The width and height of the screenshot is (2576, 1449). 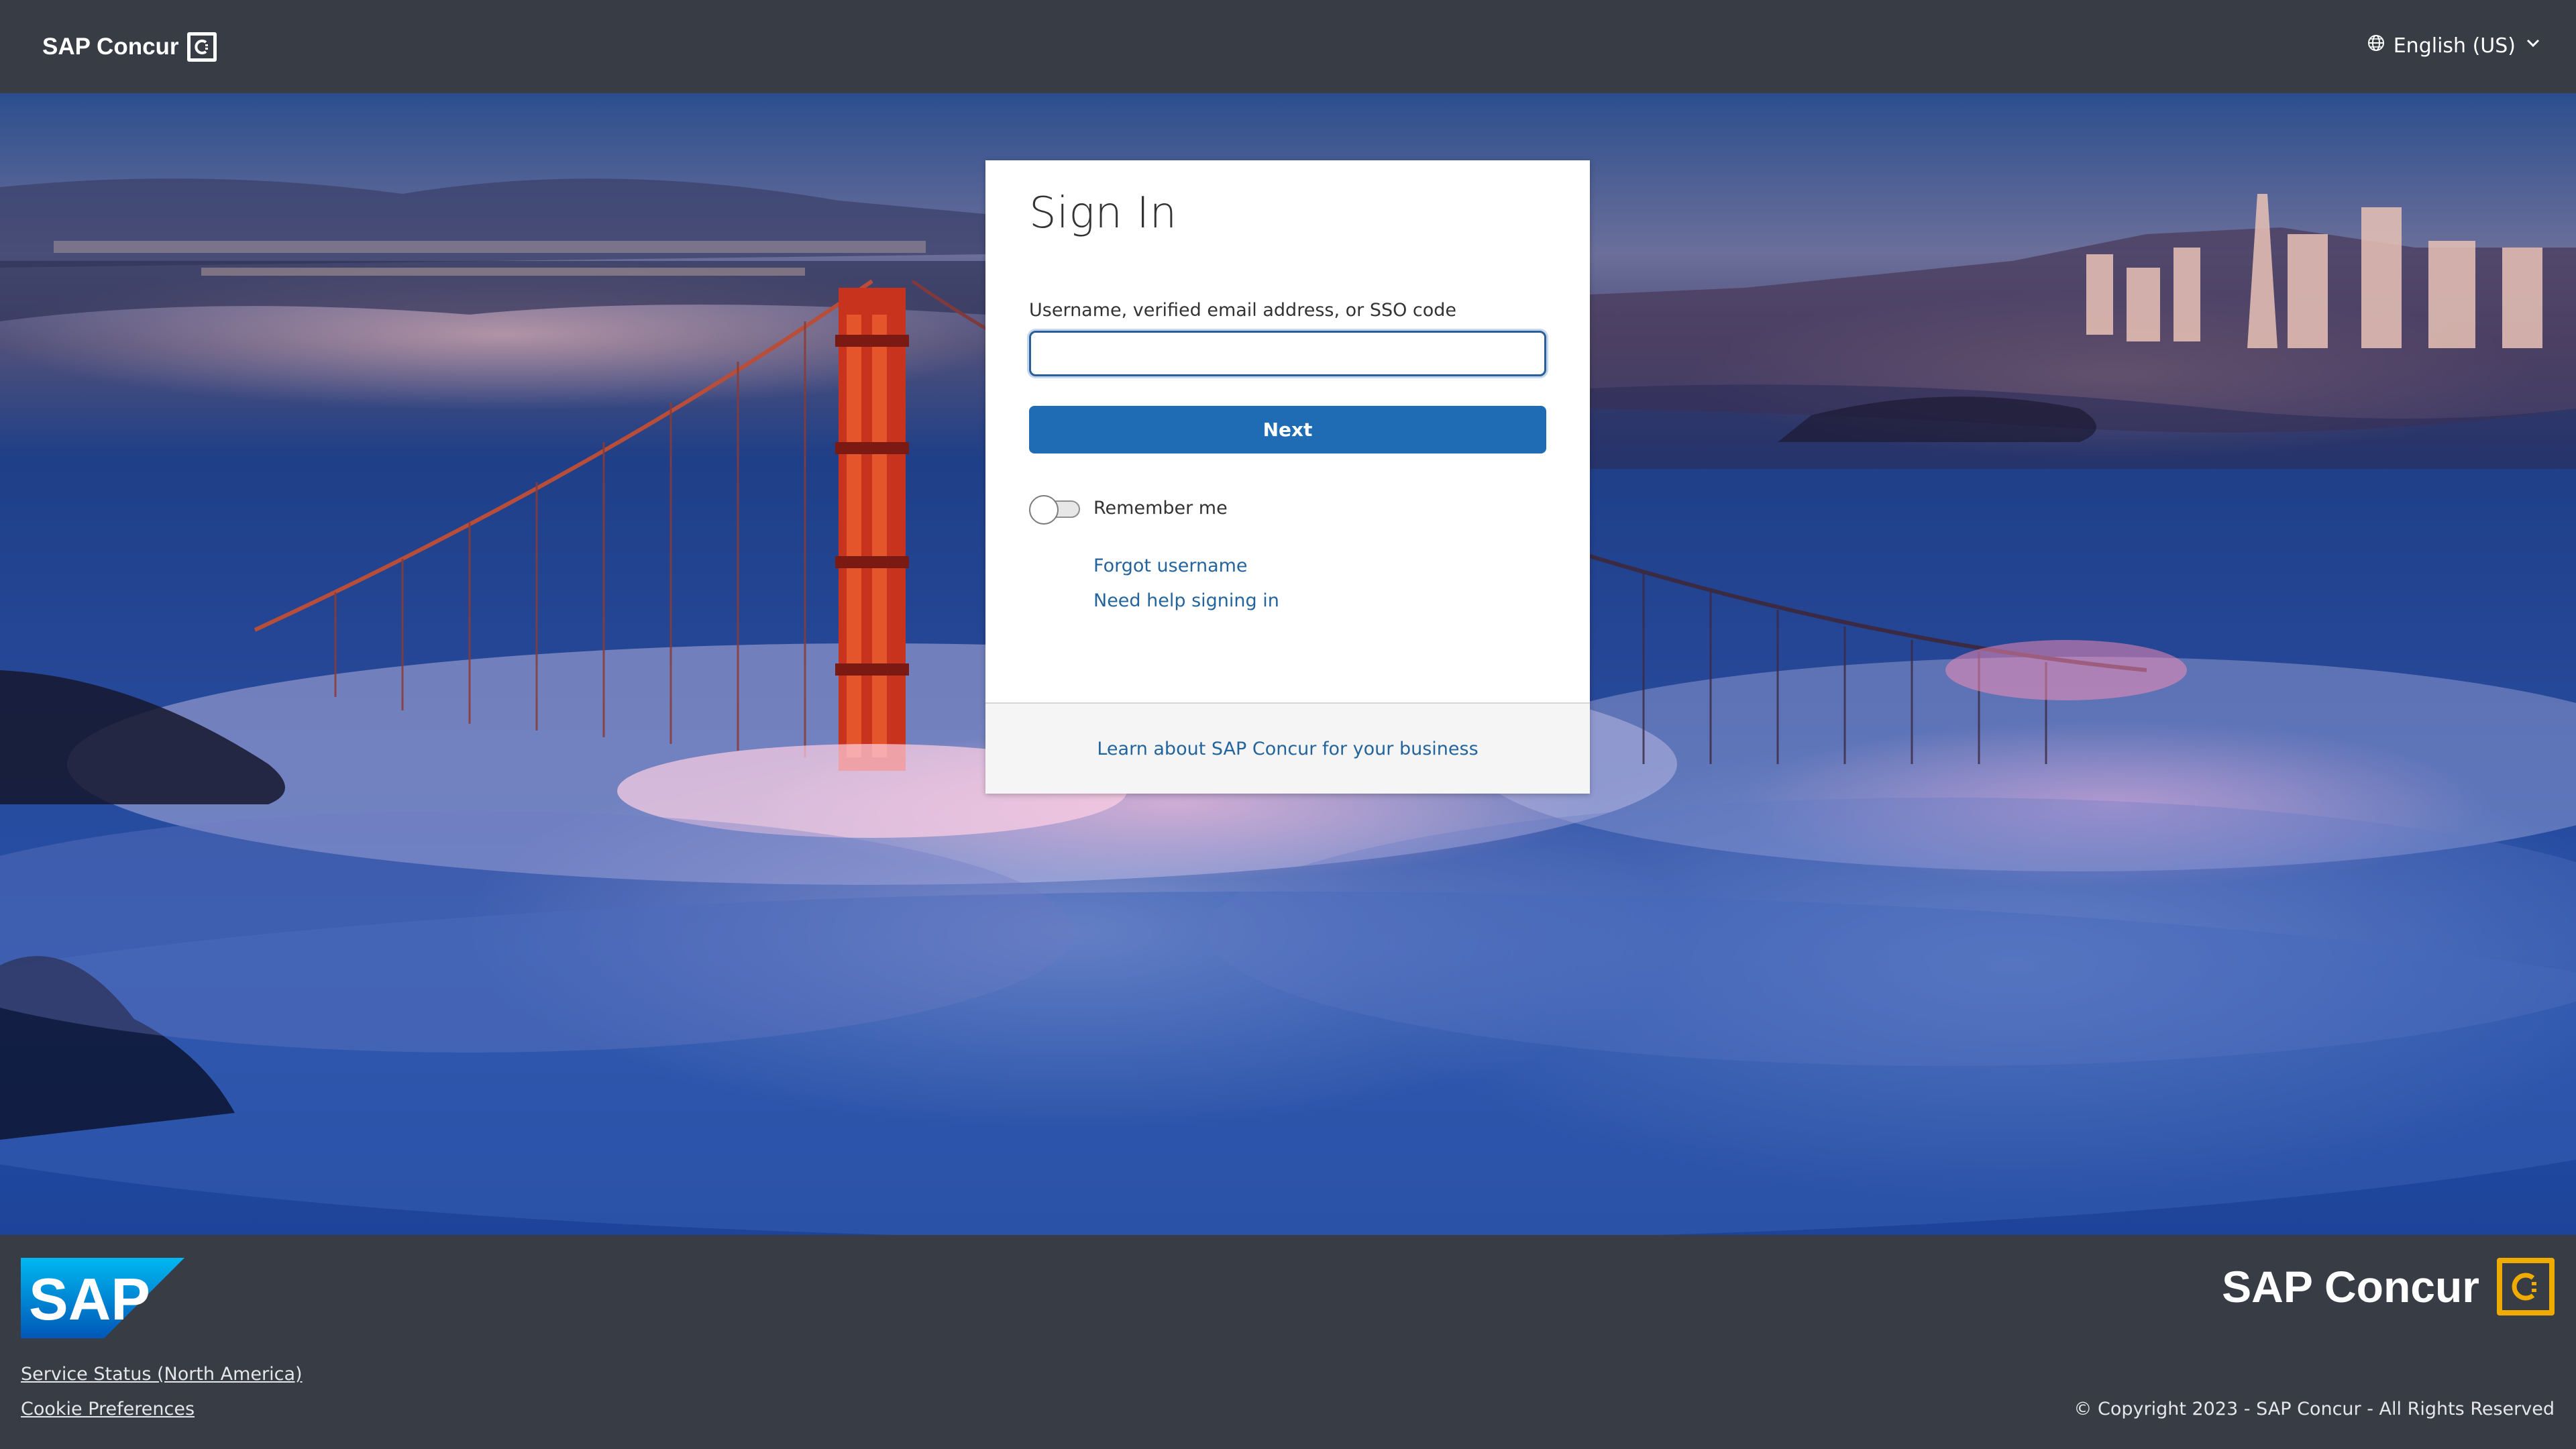 What do you see at coordinates (1044, 510) in the screenshot?
I see `toggle-knob` at bounding box center [1044, 510].